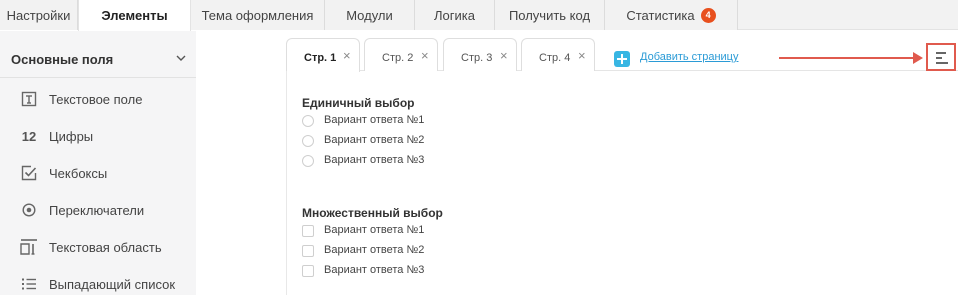 Image resolution: width=958 pixels, height=295 pixels. What do you see at coordinates (622, 59) in the screenshot?
I see `add-page-icon` at bounding box center [622, 59].